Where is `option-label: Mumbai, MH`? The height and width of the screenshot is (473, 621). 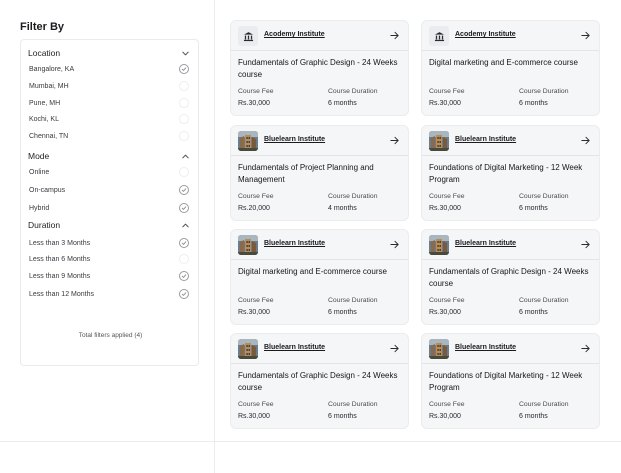
option-label: Mumbai, MH is located at coordinates (49, 86).